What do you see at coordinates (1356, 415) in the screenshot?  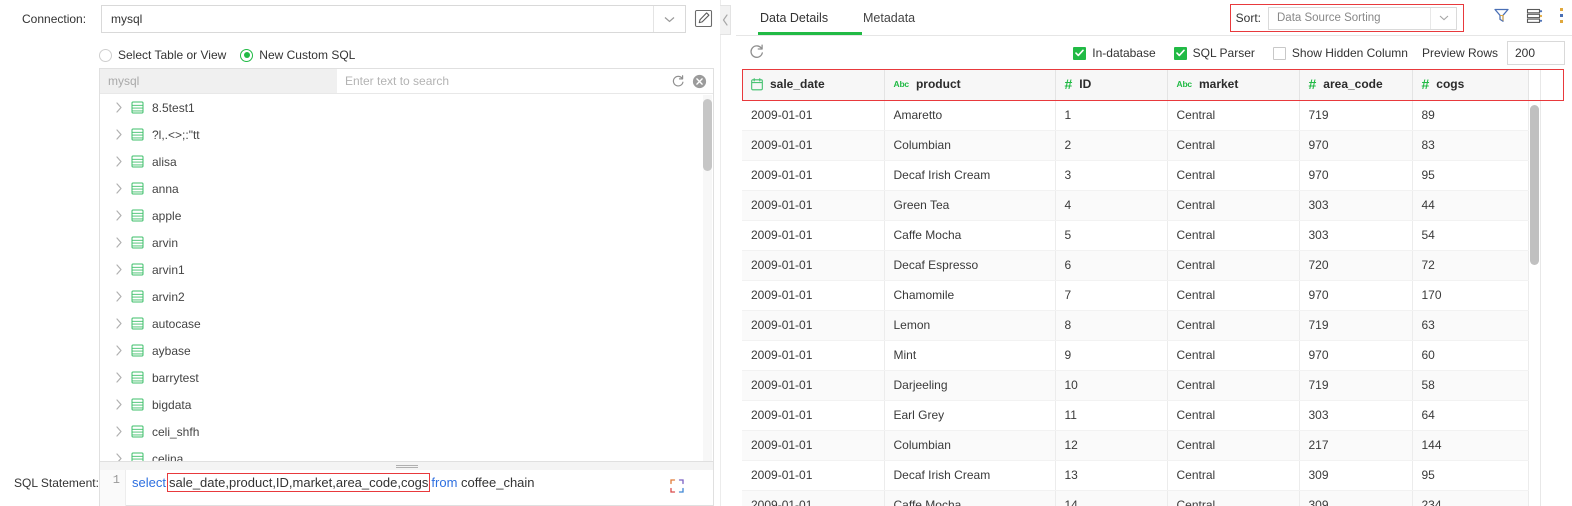 I see `table-cell: 303` at bounding box center [1356, 415].